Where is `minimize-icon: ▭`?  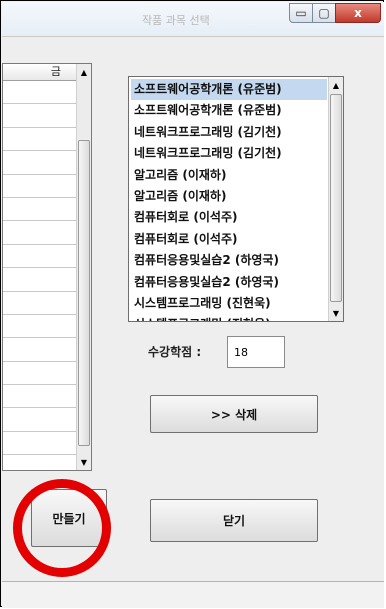
minimize-icon: ▭ is located at coordinates (301, 13).